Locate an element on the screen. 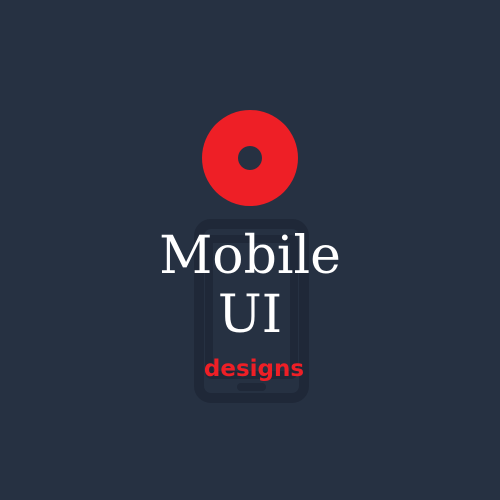 The image size is (500, 500). pin-ring-icon is located at coordinates (250, 158).